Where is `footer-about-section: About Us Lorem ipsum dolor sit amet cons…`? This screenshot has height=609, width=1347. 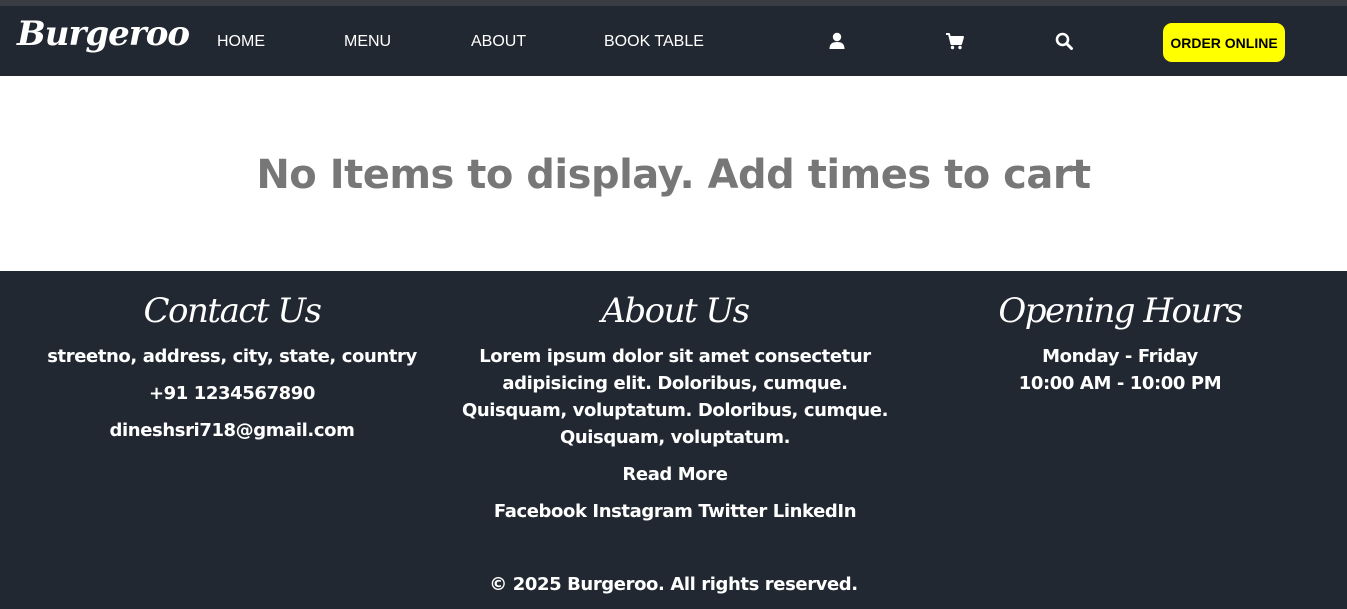 footer-about-section: About Us Lorem ipsum dolor sit amet cons… is located at coordinates (675, 398).